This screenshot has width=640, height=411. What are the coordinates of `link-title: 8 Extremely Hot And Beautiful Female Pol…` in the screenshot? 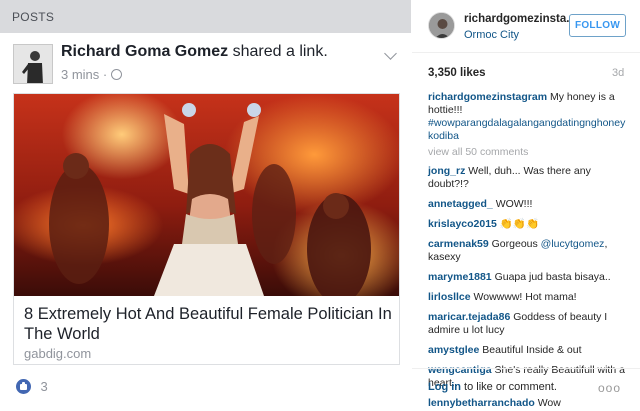 It's located at (209, 324).